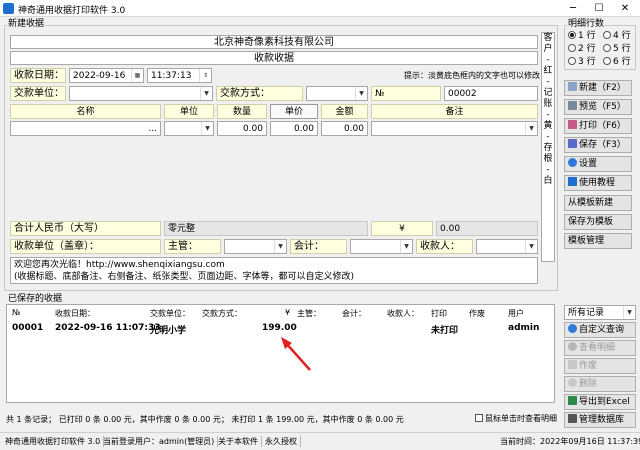 The image size is (640, 450). I want to click on item-amount-field: 0.00, so click(344, 128).